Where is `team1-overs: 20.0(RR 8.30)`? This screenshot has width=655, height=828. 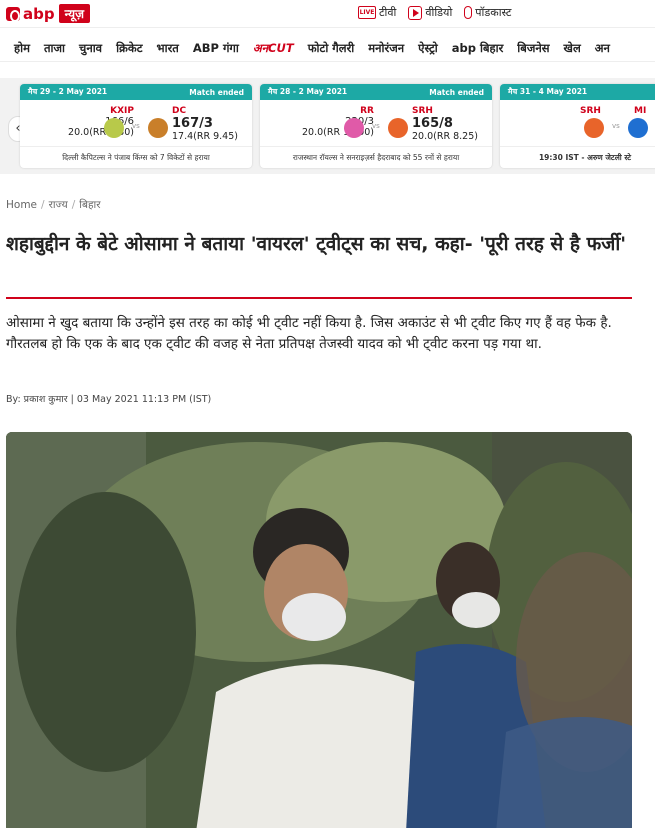
team1-overs: 20.0(RR 8.30) is located at coordinates (101, 132).